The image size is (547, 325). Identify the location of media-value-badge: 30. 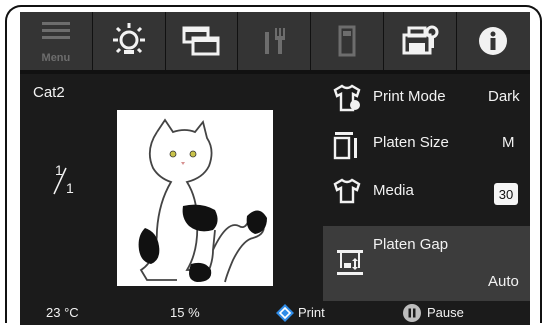
(506, 194).